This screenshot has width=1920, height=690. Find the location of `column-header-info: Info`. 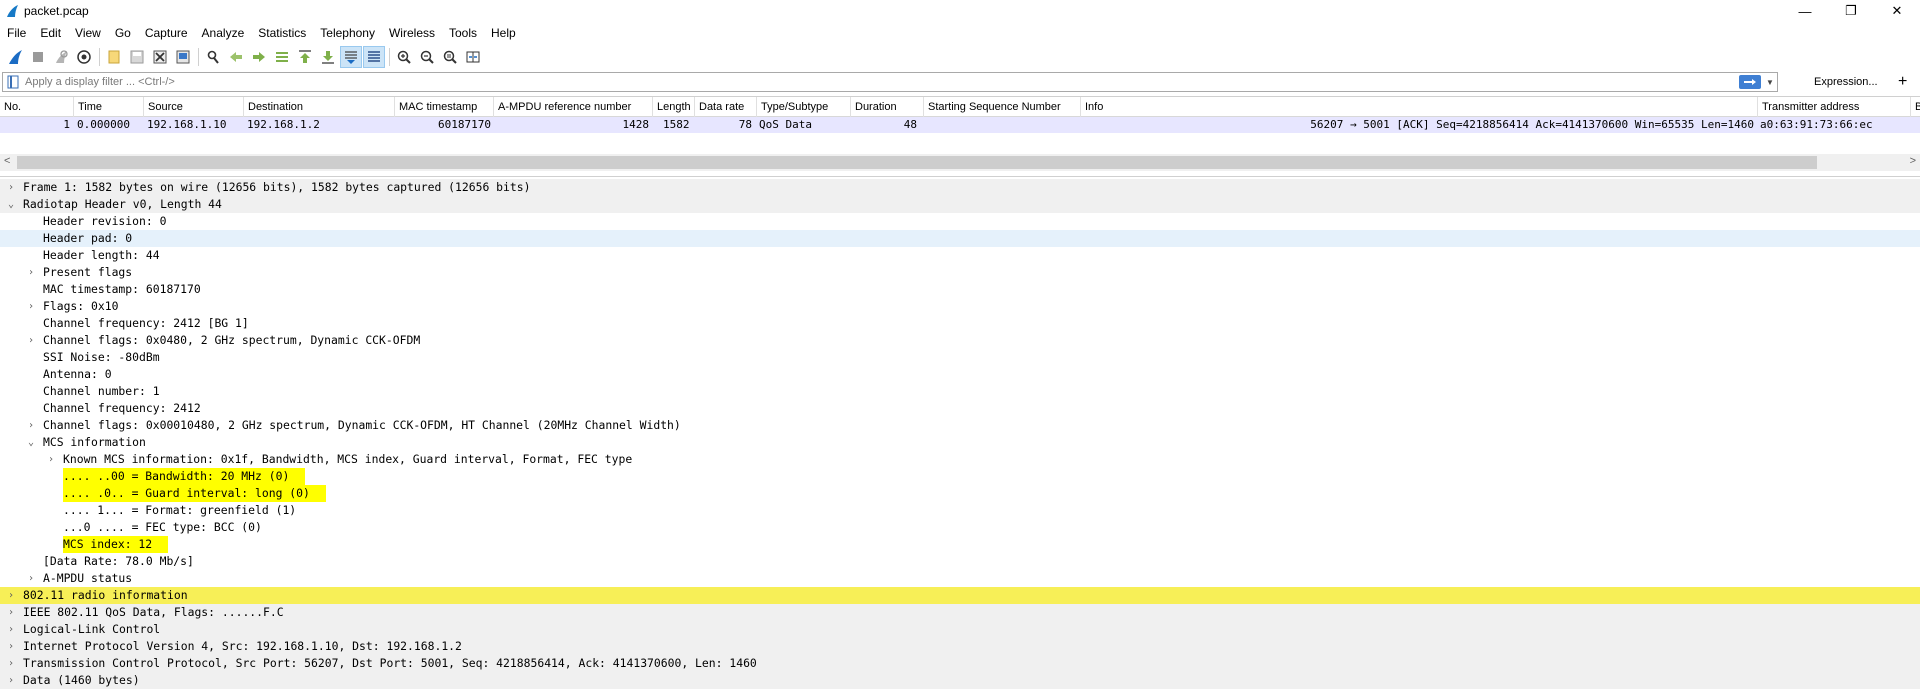

column-header-info: Info is located at coordinates (1419, 107).